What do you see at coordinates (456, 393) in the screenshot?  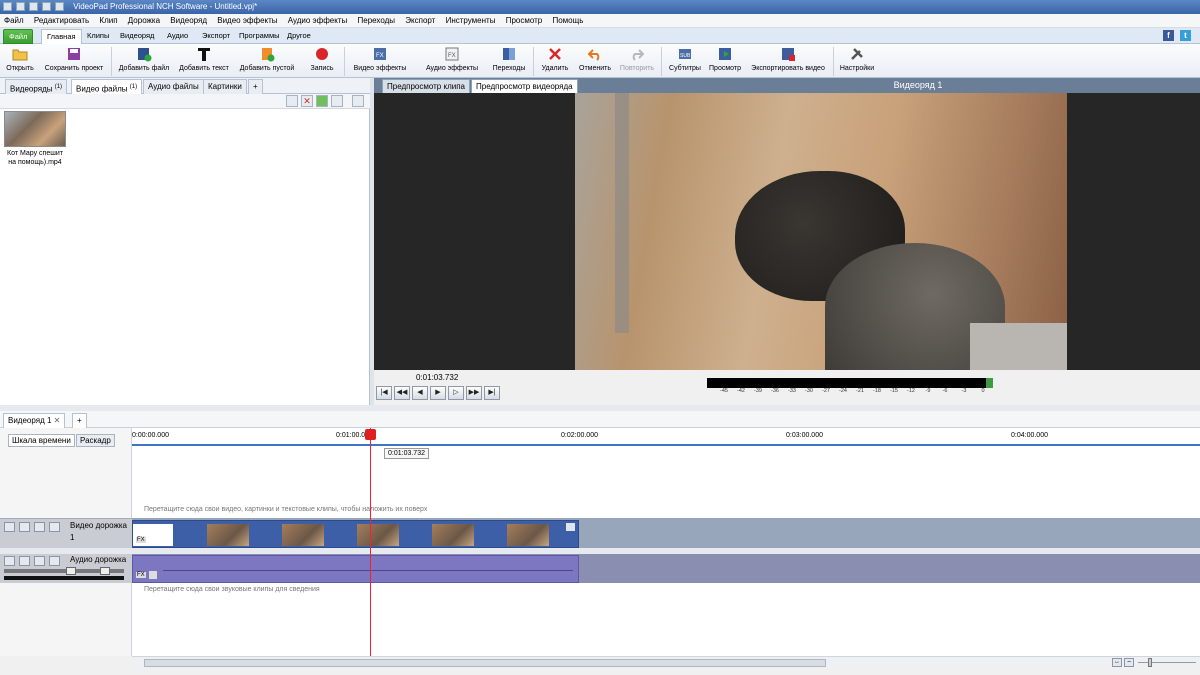 I see `step-forward-icon: ▷` at bounding box center [456, 393].